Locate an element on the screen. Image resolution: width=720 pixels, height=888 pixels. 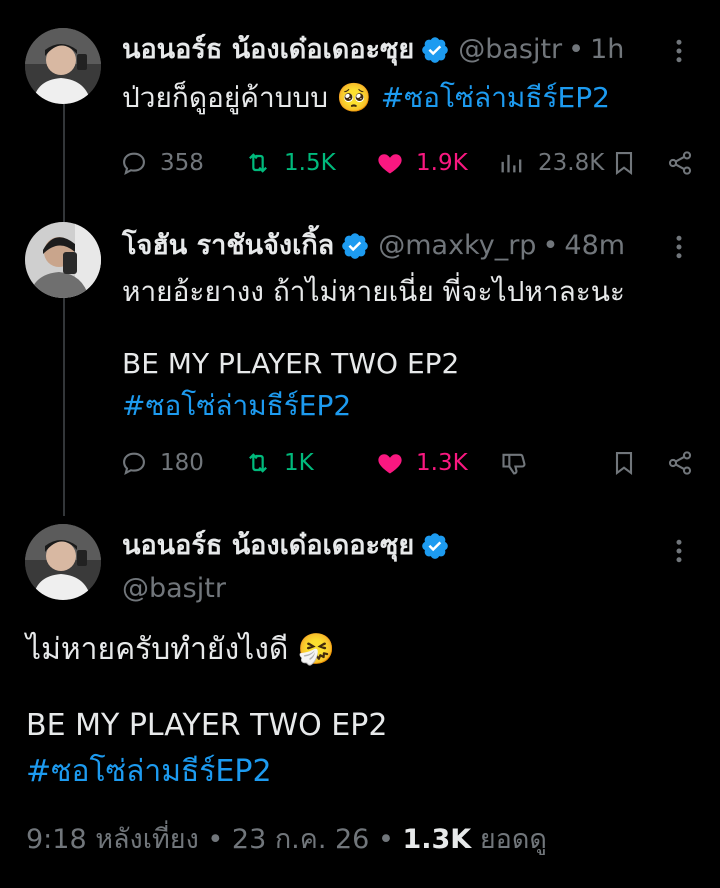
retweet-button: 1.5K is located at coordinates (290, 163).